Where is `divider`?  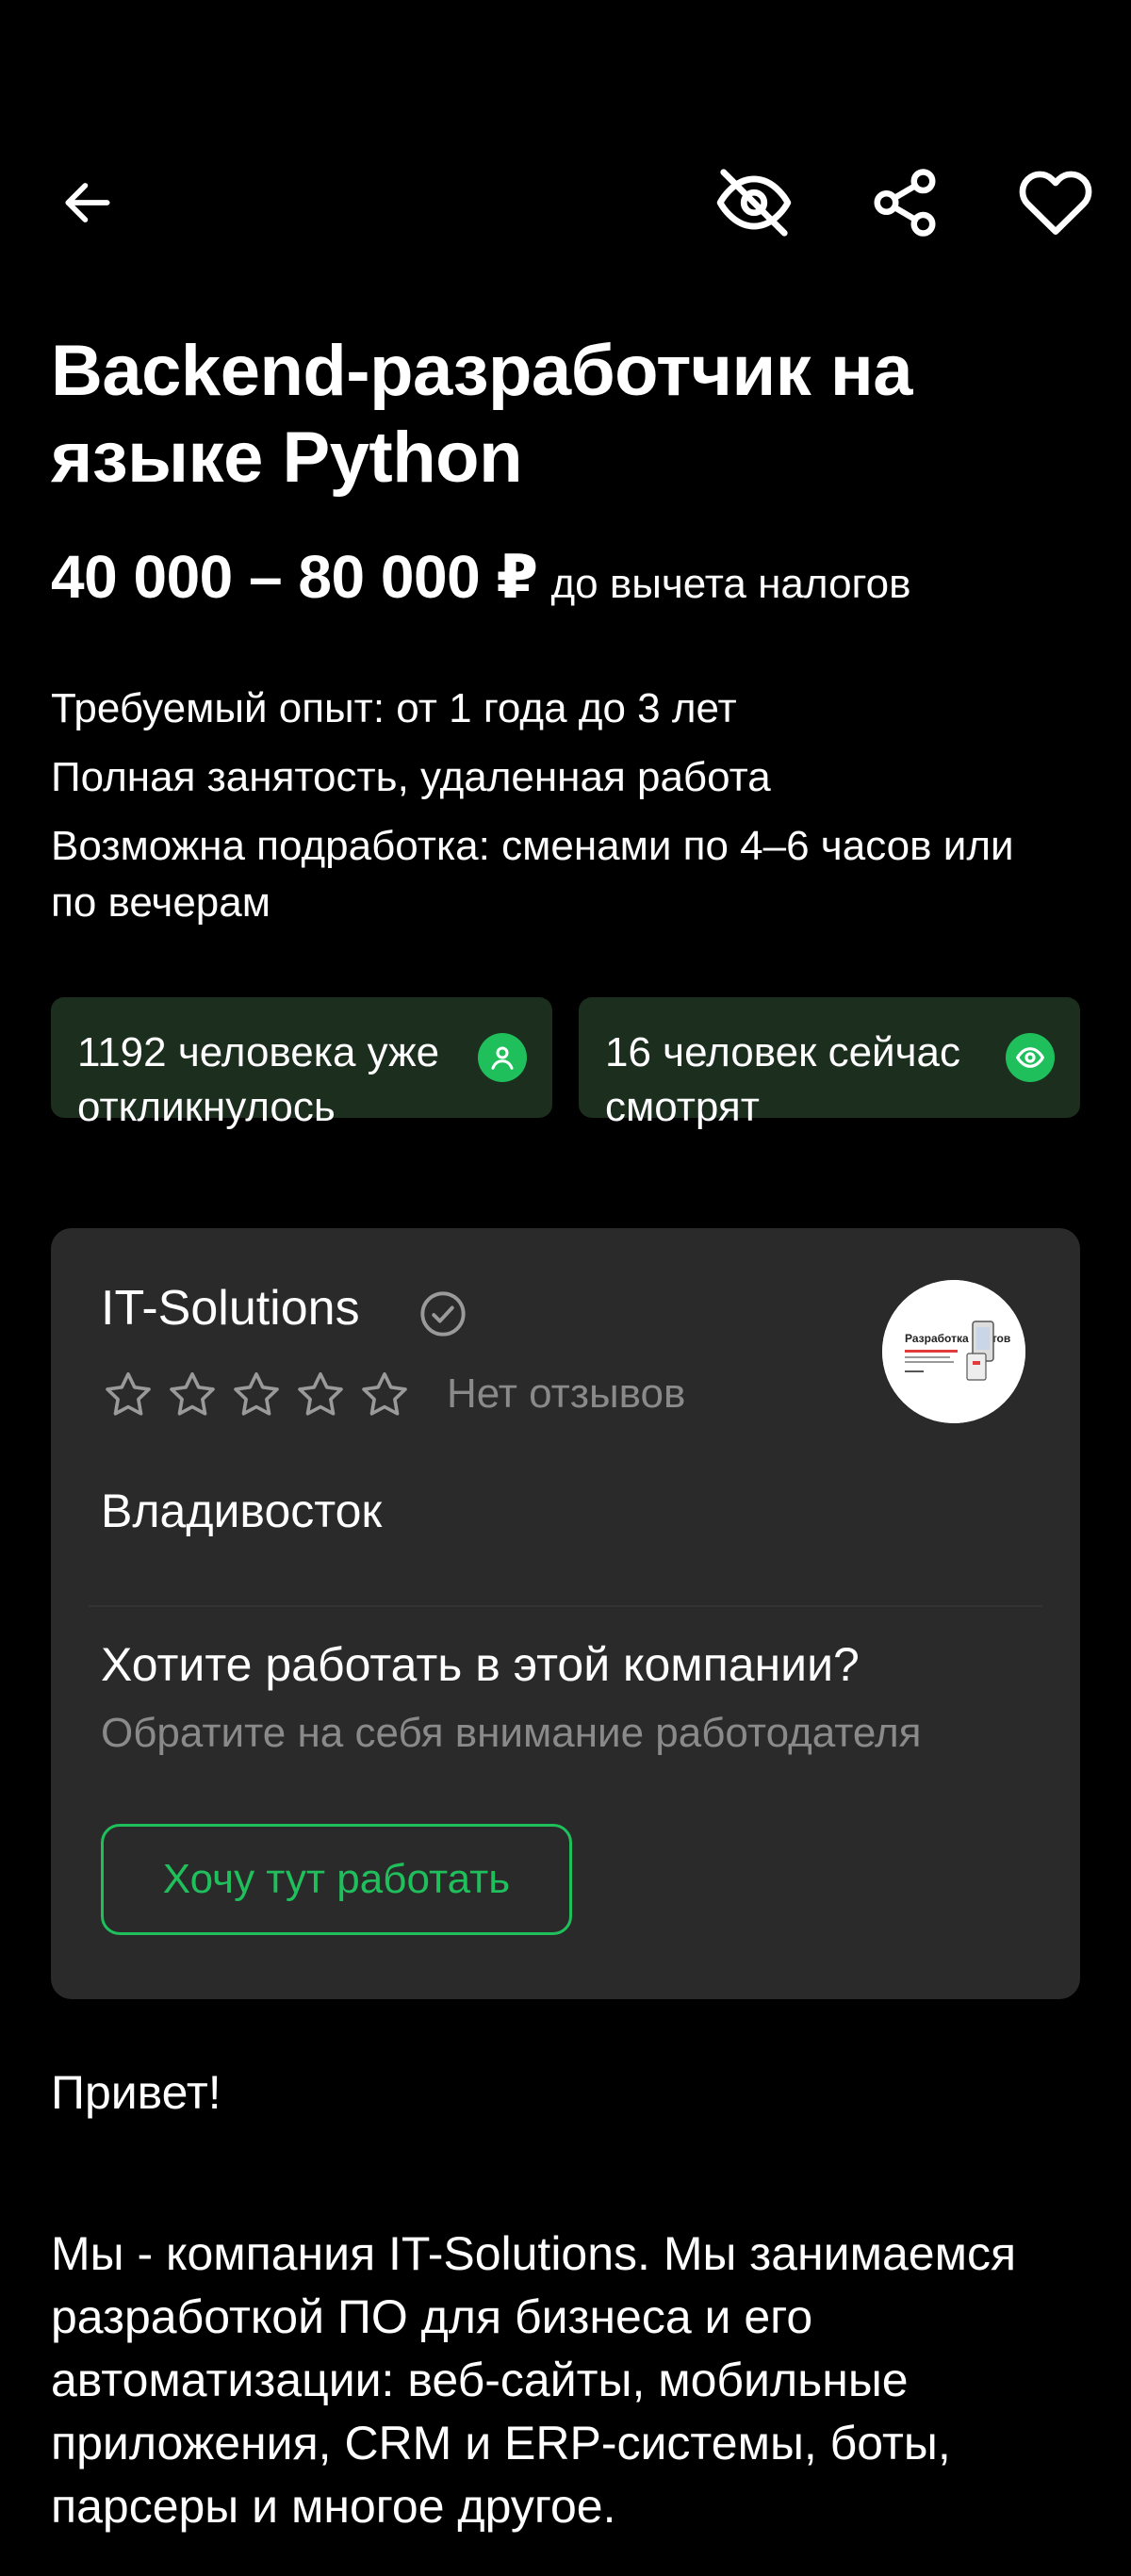 divider is located at coordinates (566, 1606).